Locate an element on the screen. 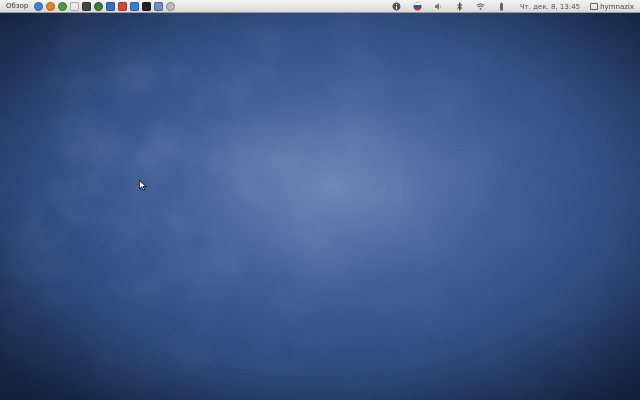 This screenshot has width=640, height=400. activities-button: Обзор is located at coordinates (17, 6).